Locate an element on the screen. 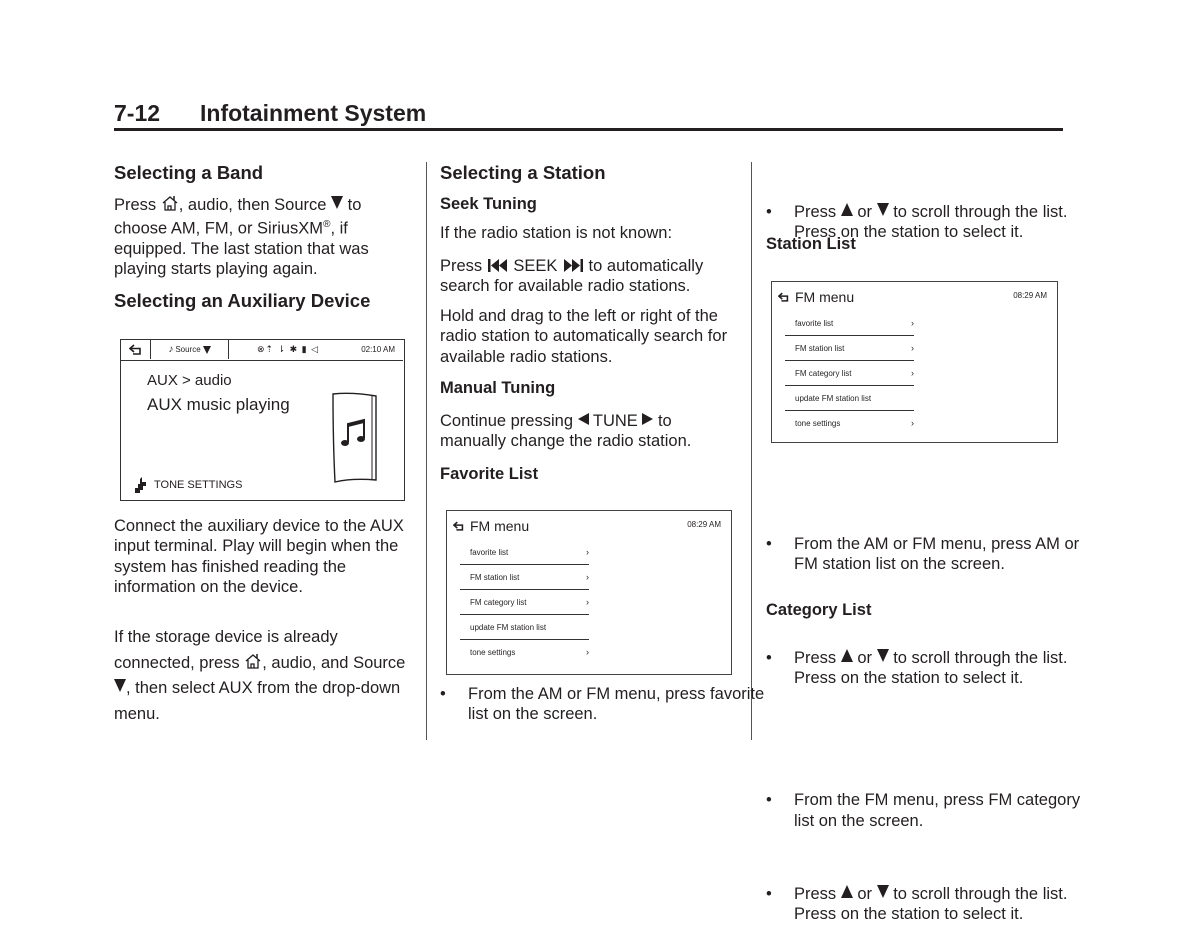 The image size is (1200, 925). home-icon is located at coordinates (253, 661).